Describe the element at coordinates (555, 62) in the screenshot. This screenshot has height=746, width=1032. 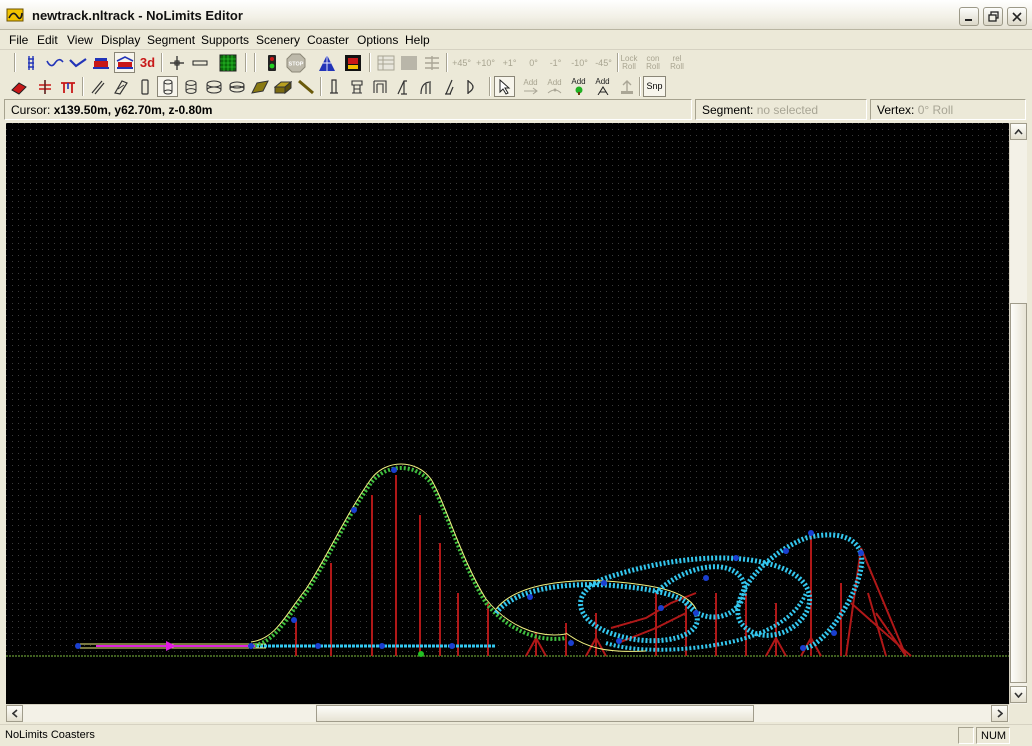
I see `roll-minus1-button: -1°` at that location.